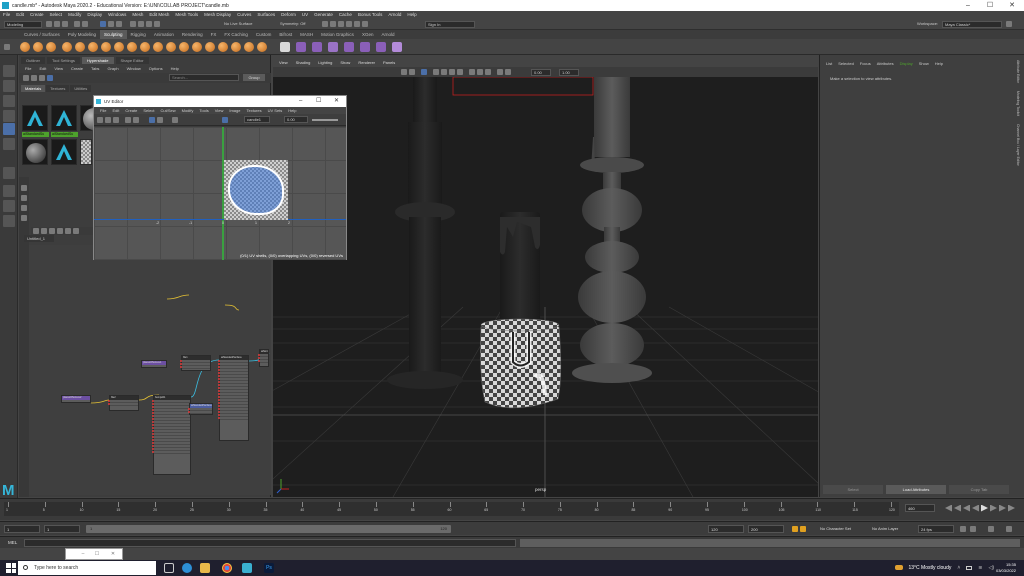 Image resolution: width=1024 pixels, height=576 pixels. I want to click on menu-file: File, so click(6, 15).